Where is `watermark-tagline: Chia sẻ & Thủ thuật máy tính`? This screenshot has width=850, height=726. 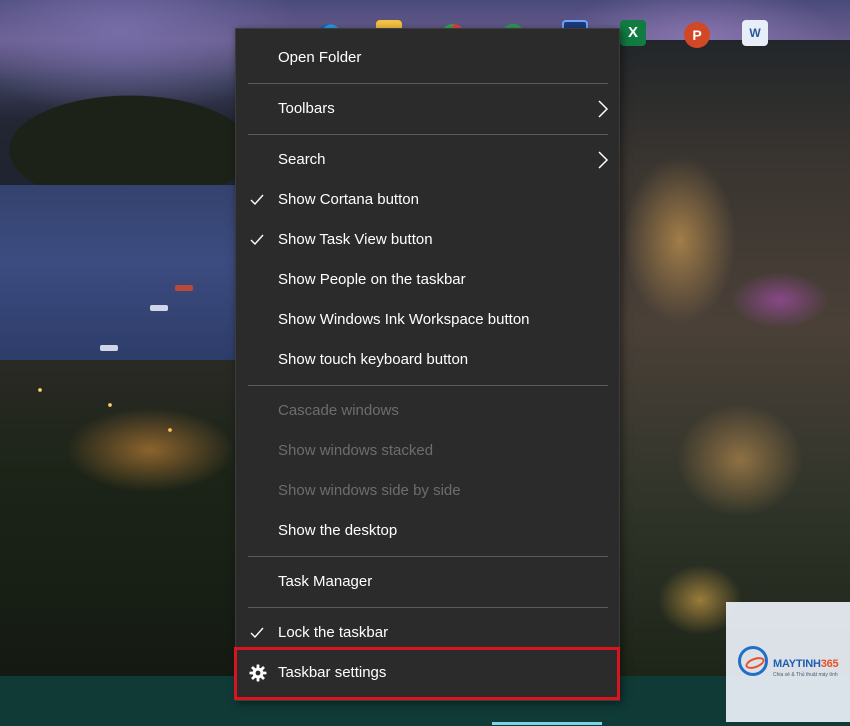
watermark-tagline: Chia sẻ & Thủ thuật máy tính is located at coordinates (805, 675).